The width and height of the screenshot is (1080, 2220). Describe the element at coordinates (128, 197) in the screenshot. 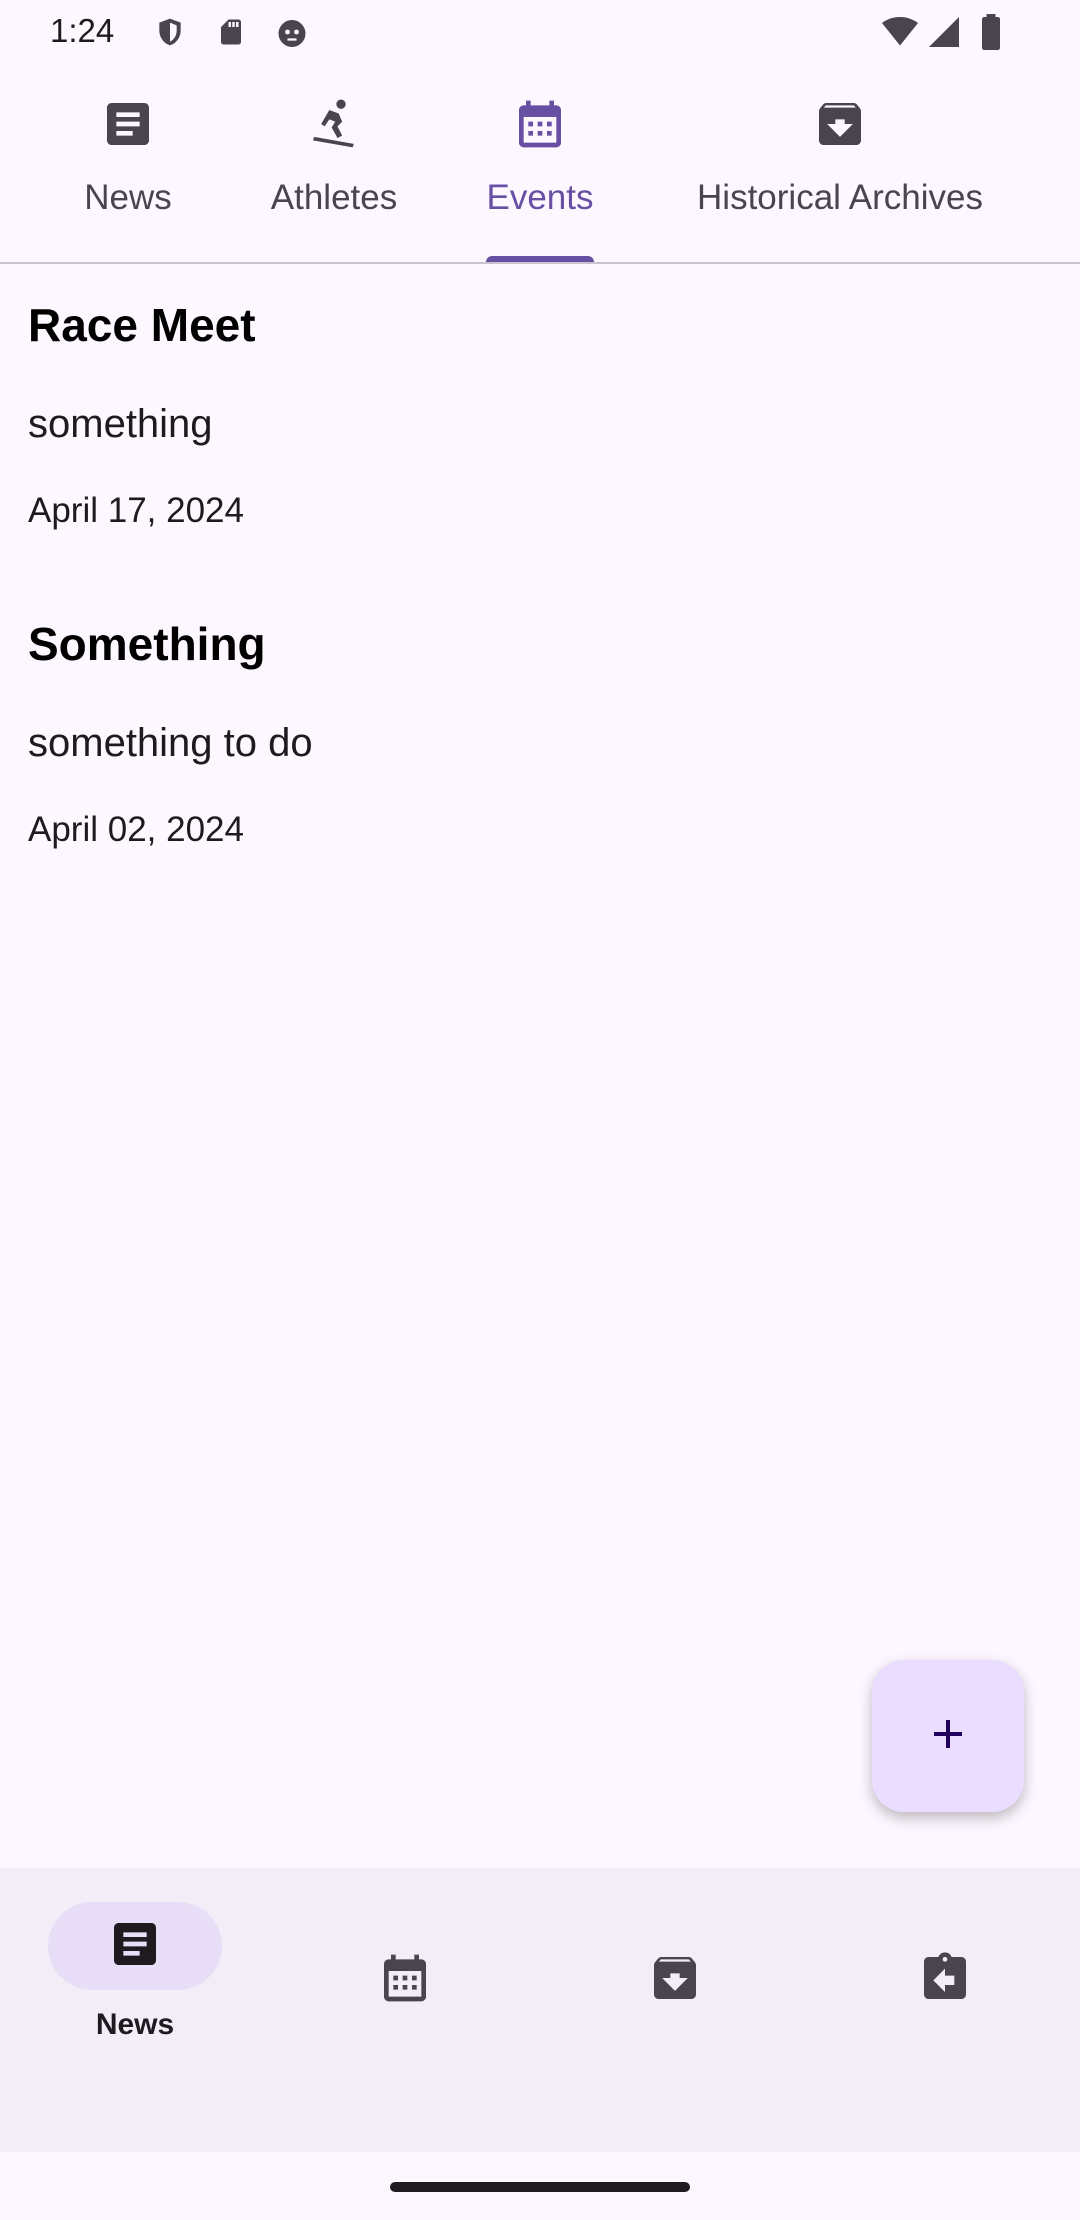

I see `tab-news-label: News` at that location.